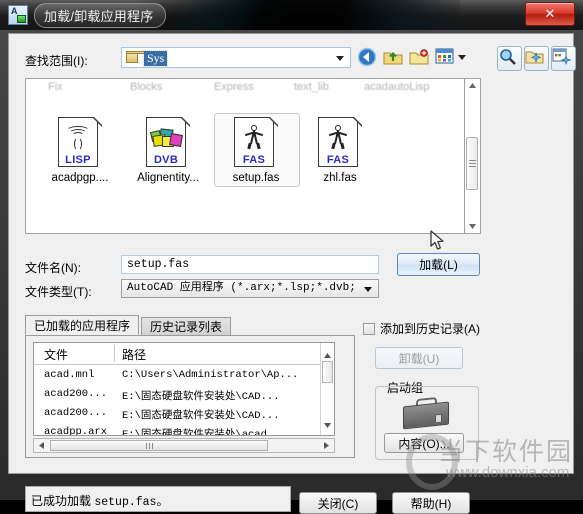 The image size is (583, 514). I want to click on tab-loaded-applications: 已加载的应用程序, so click(82, 325).